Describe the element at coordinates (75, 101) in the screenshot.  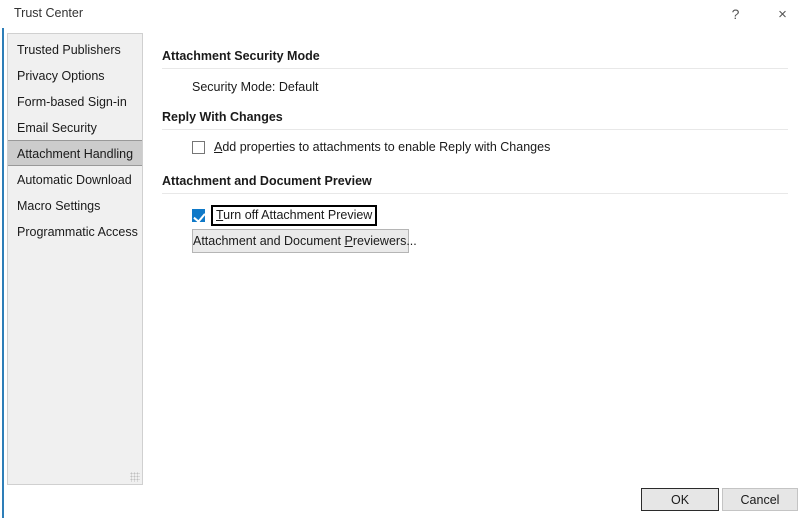
I see `sidebar-item-form-based-sign-in: Form-based Sign-in` at that location.